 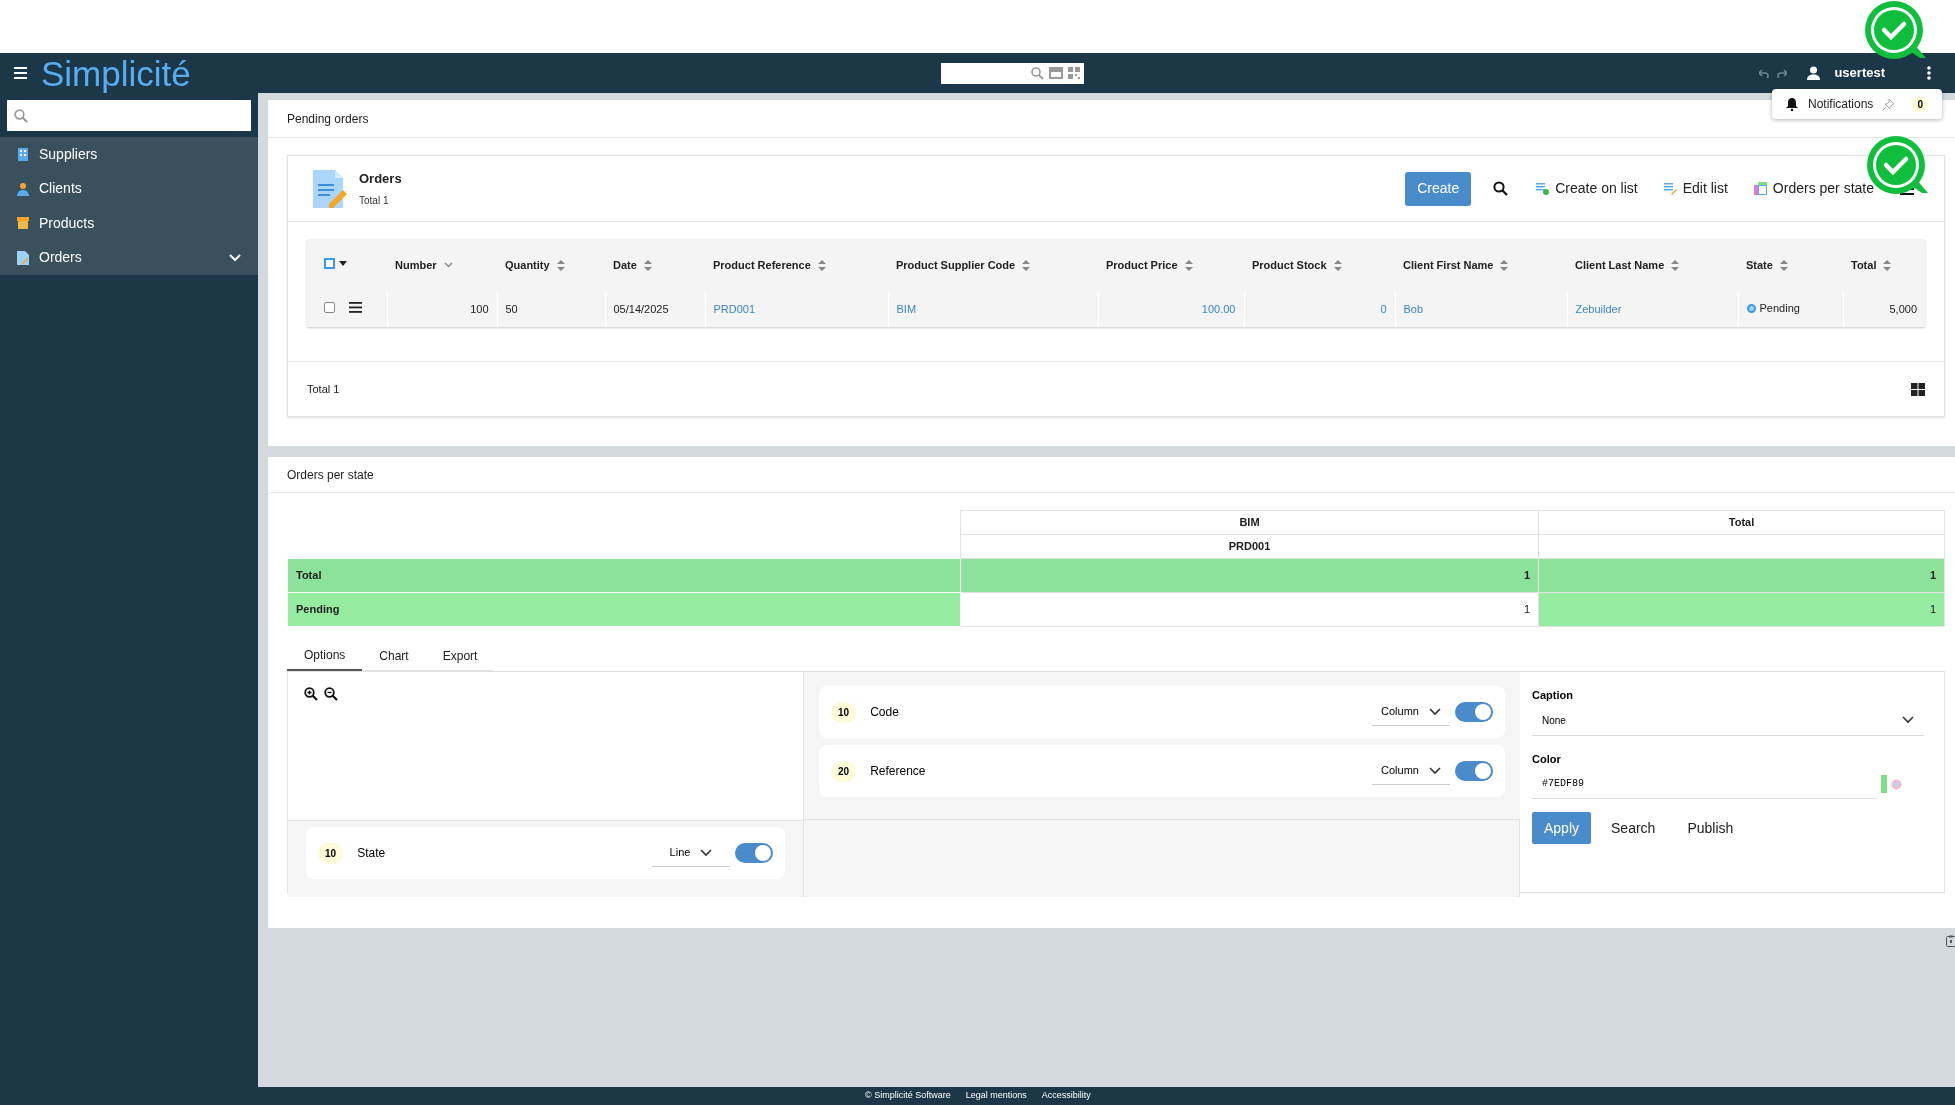 What do you see at coordinates (1562, 828) in the screenshot?
I see `apply-button: Apply` at bounding box center [1562, 828].